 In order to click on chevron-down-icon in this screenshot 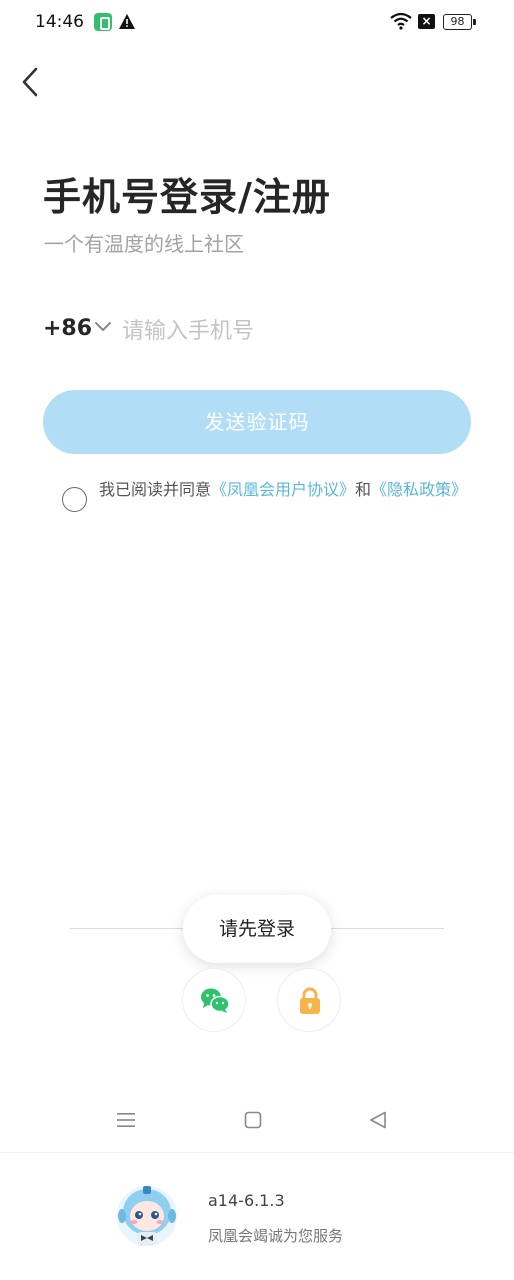, I will do `click(103, 327)`.